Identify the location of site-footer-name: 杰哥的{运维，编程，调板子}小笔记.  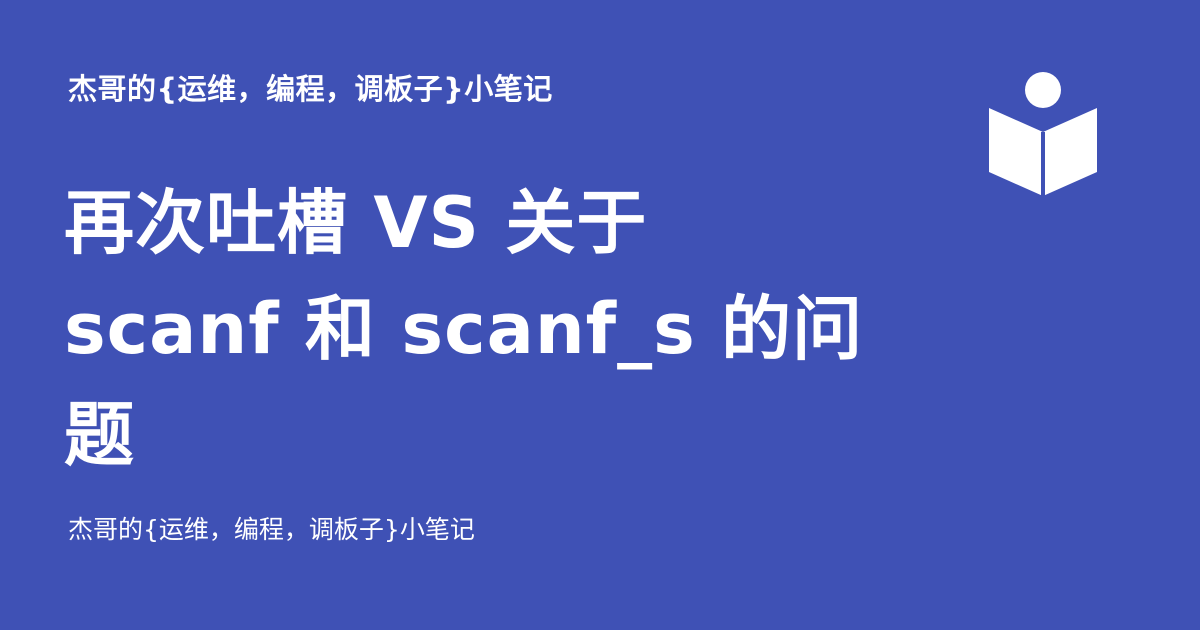
(271, 529).